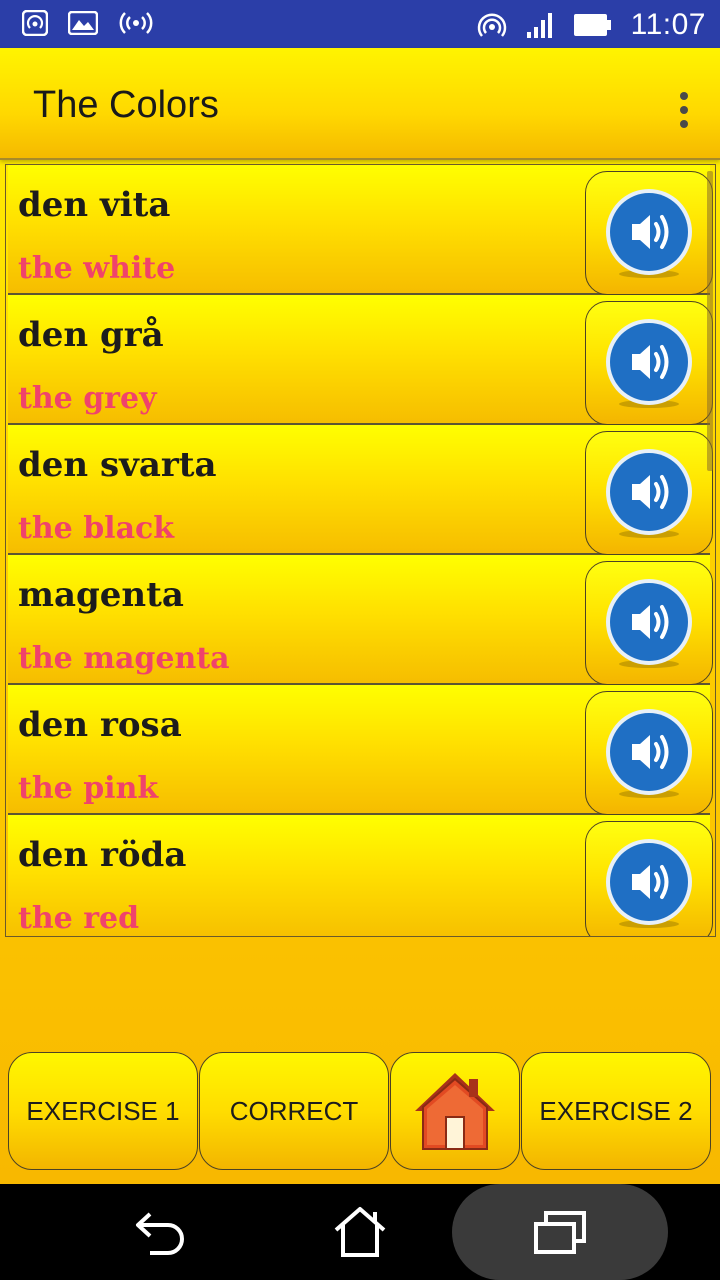 The width and height of the screenshot is (720, 1280). Describe the element at coordinates (360, 360) in the screenshot. I see `list-item: den grå the grey` at that location.